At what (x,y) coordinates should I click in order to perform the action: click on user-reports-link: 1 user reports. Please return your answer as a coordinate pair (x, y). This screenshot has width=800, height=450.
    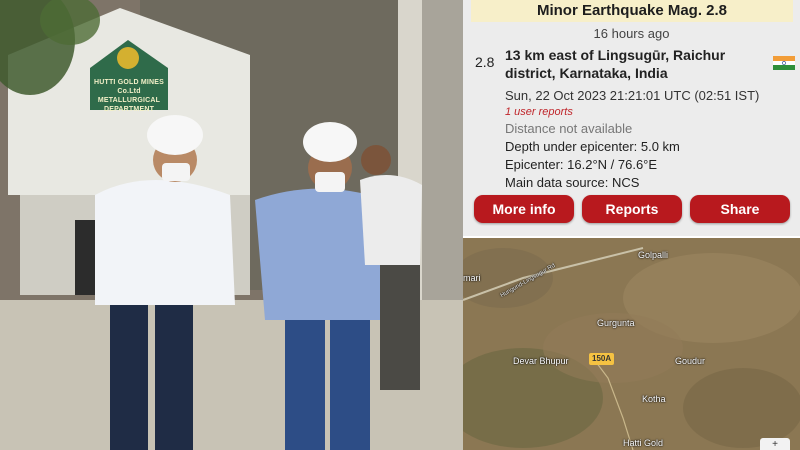
    Looking at the image, I should click on (539, 112).